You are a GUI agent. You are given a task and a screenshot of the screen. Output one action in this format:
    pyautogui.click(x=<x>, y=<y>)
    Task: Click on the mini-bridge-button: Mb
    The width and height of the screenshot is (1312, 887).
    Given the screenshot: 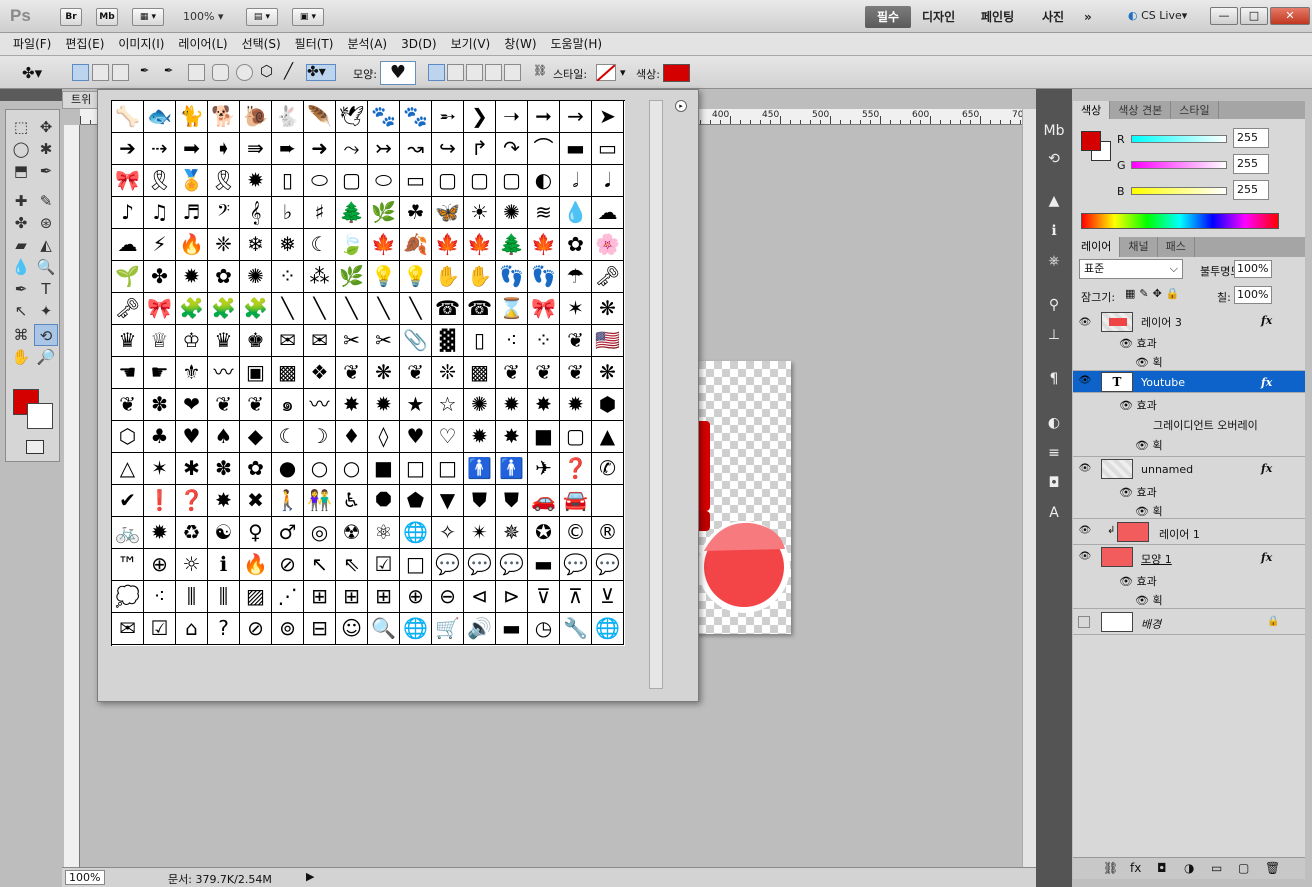 What is the action you would take?
    pyautogui.click(x=107, y=17)
    